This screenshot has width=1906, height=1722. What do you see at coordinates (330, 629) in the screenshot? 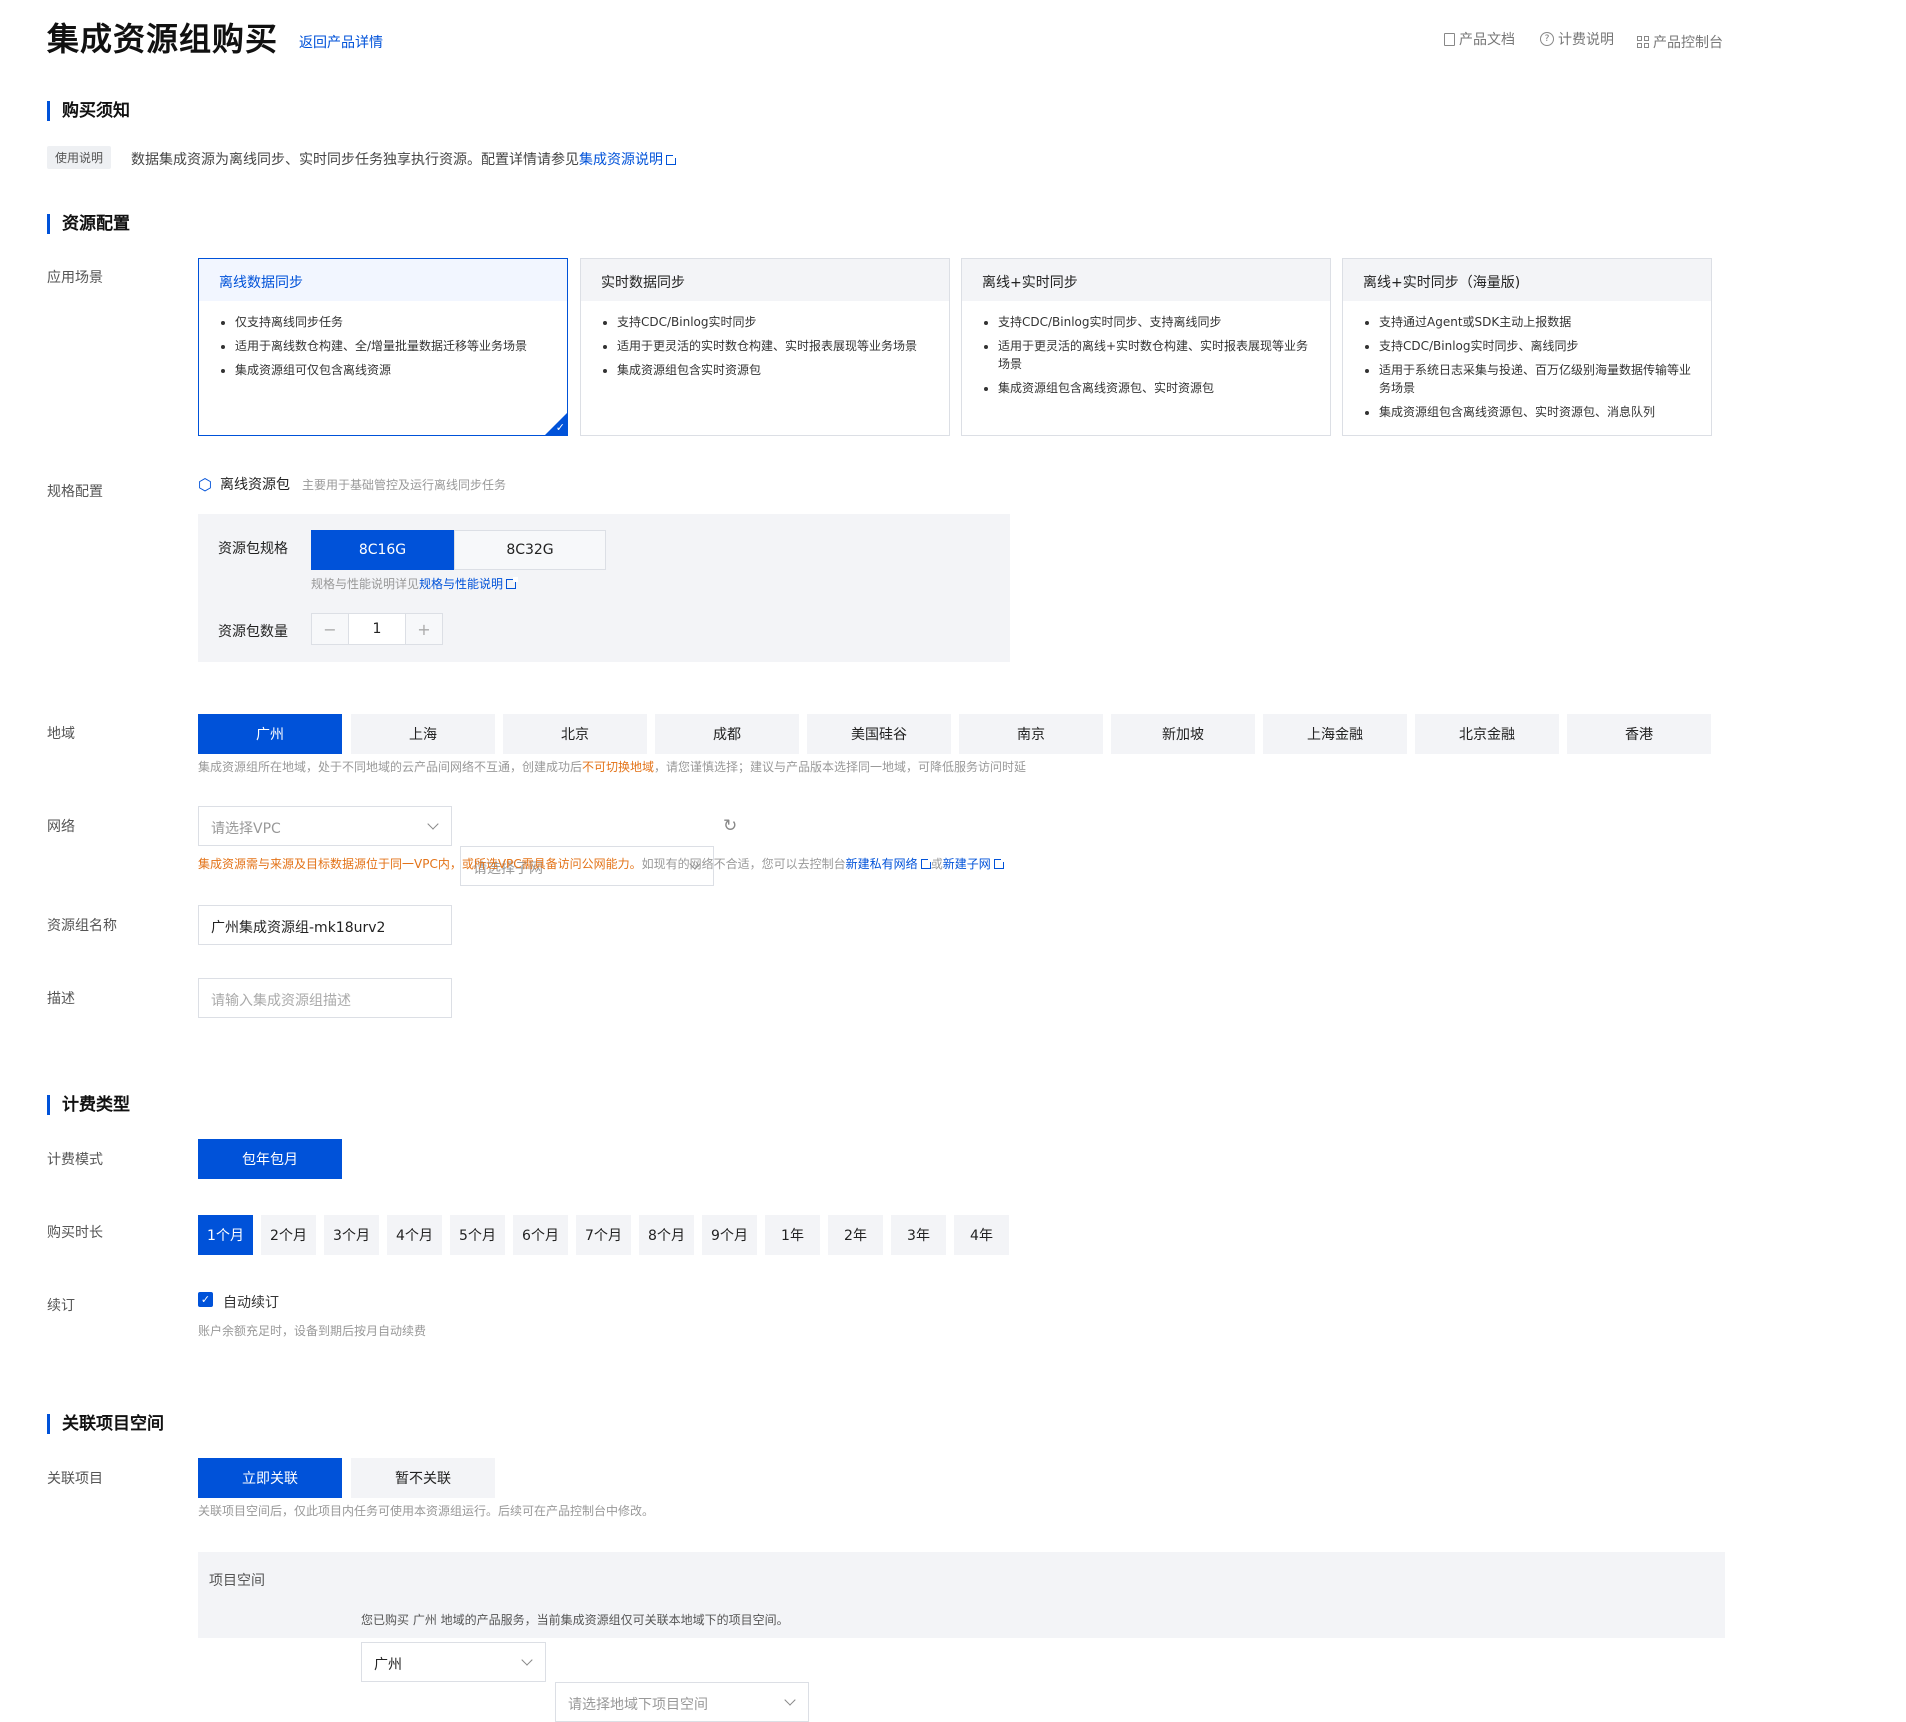
I see `decrement-button: −` at bounding box center [330, 629].